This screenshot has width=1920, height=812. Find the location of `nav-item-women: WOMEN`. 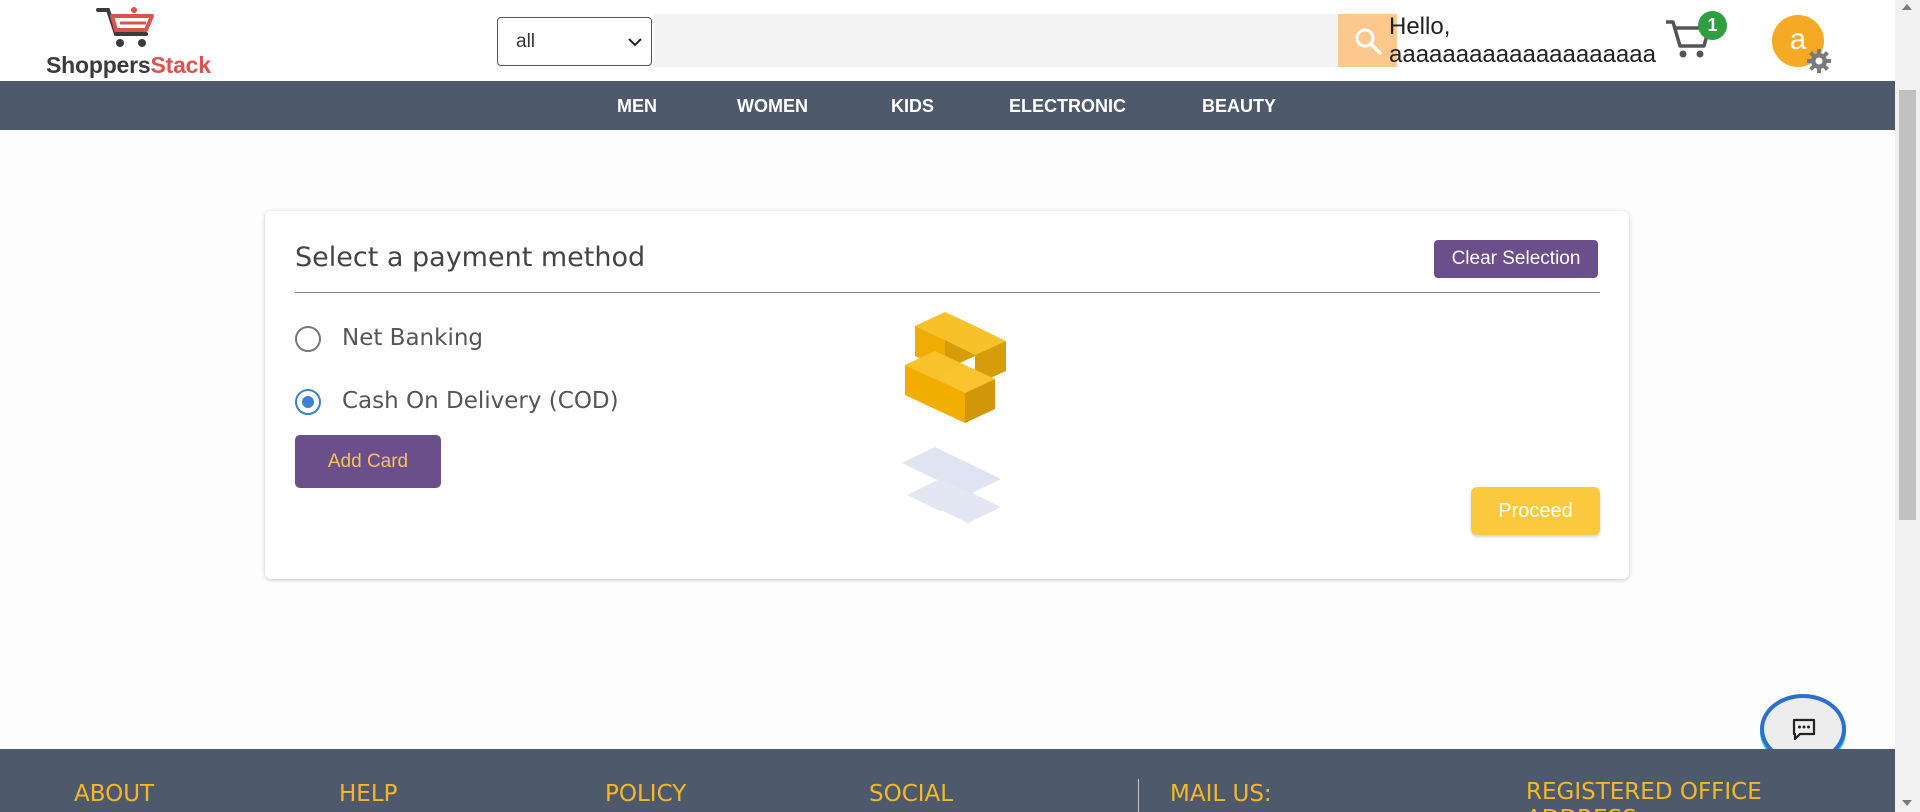

nav-item-women: WOMEN is located at coordinates (772, 105).